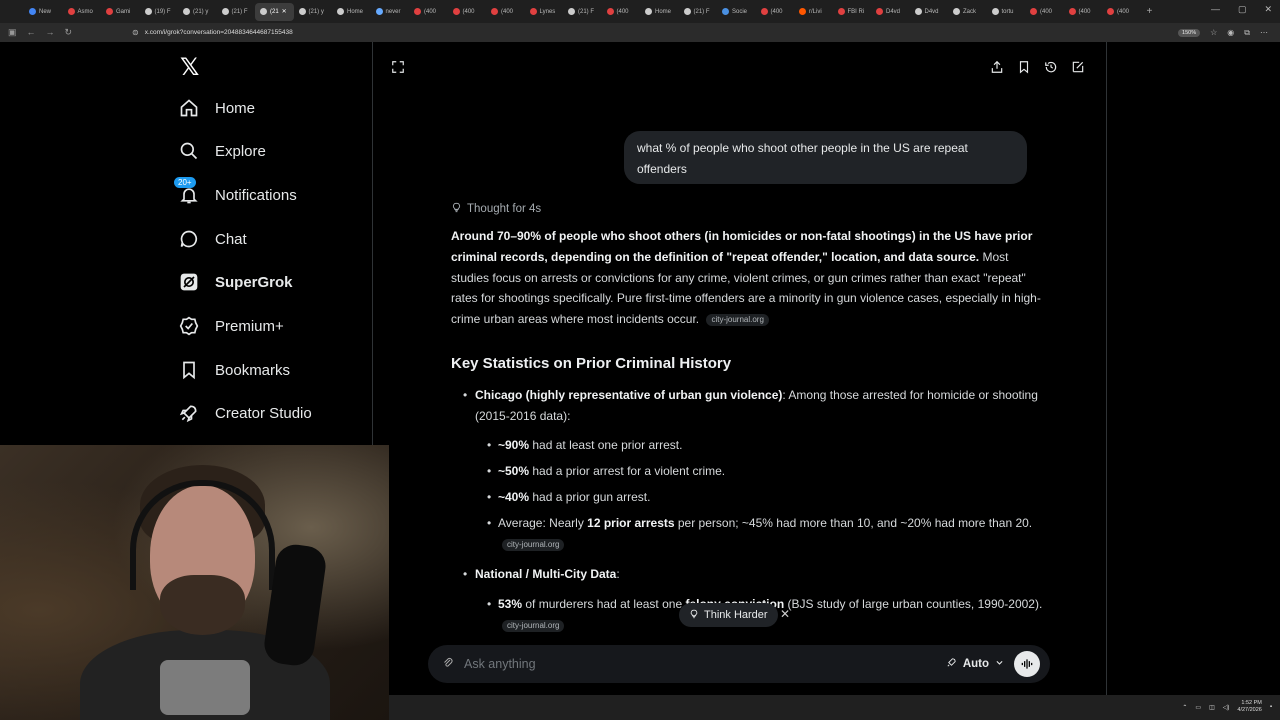  Describe the element at coordinates (967, 12) in the screenshot. I see `browser-tab: Zack` at that location.